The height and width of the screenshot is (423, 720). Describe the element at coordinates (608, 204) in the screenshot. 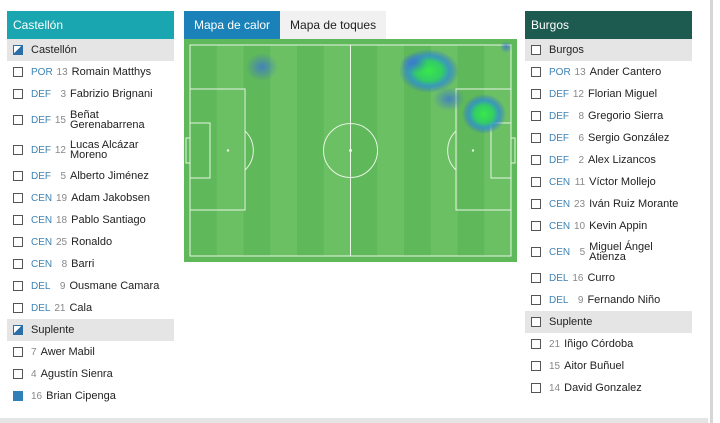

I see `player-row: CEN 23 Iván Ruiz Morante` at that location.